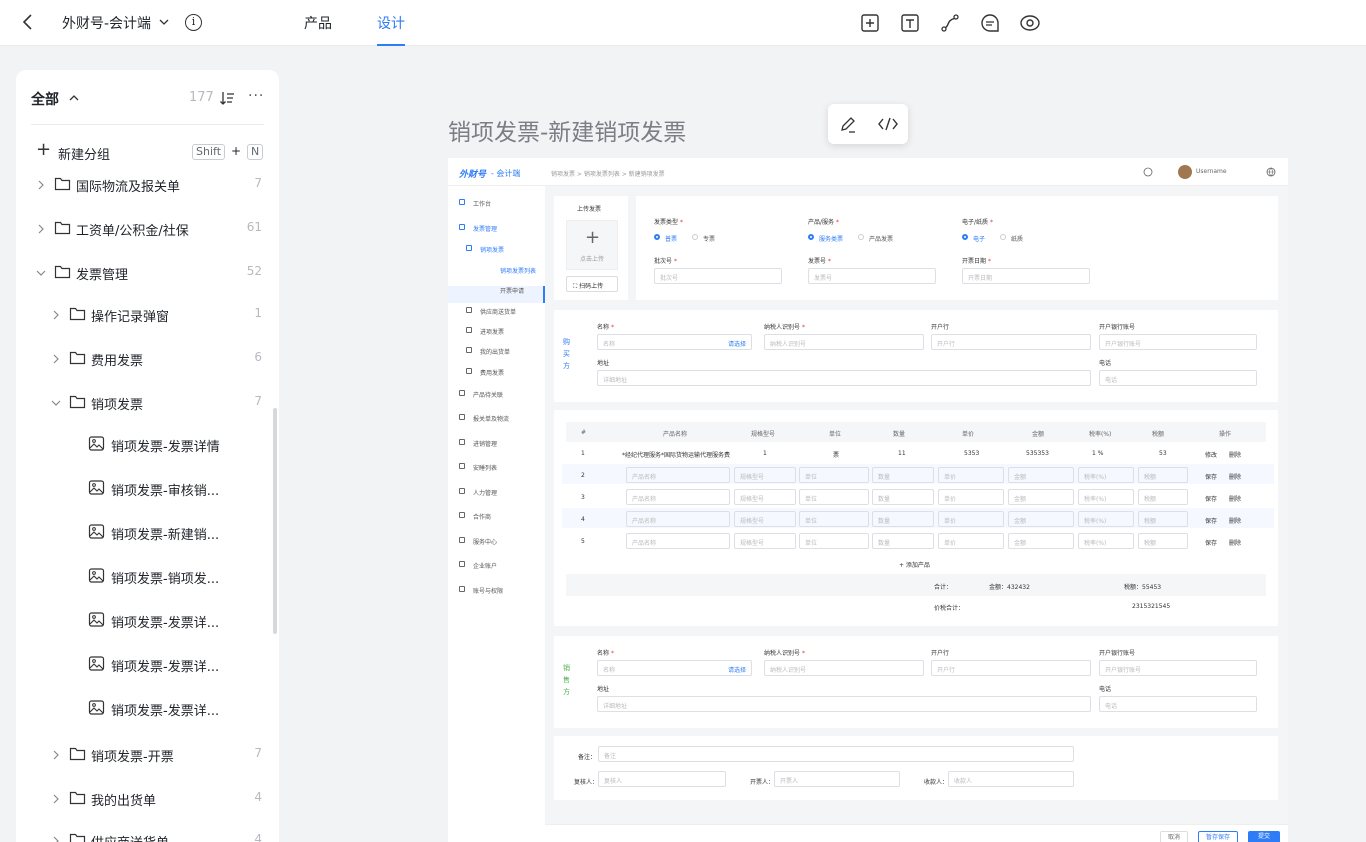 The height and width of the screenshot is (842, 1366). What do you see at coordinates (492, 331) in the screenshot?
I see `frame-nav-item: 进项发票` at bounding box center [492, 331].